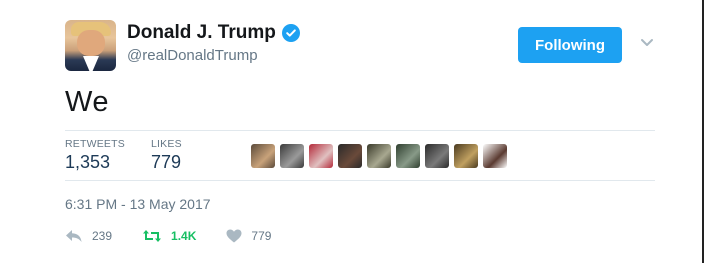  Describe the element at coordinates (87, 102) in the screenshot. I see `tweet-text: We` at that location.